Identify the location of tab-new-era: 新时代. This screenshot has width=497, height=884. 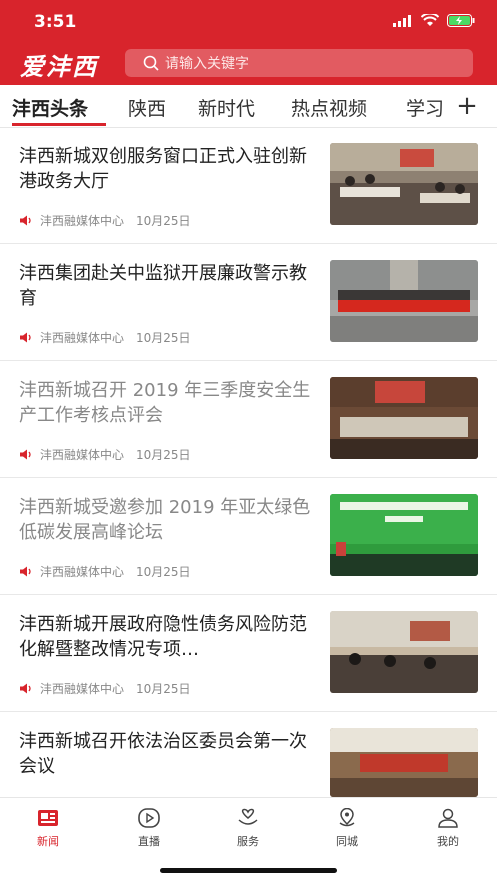
(226, 107).